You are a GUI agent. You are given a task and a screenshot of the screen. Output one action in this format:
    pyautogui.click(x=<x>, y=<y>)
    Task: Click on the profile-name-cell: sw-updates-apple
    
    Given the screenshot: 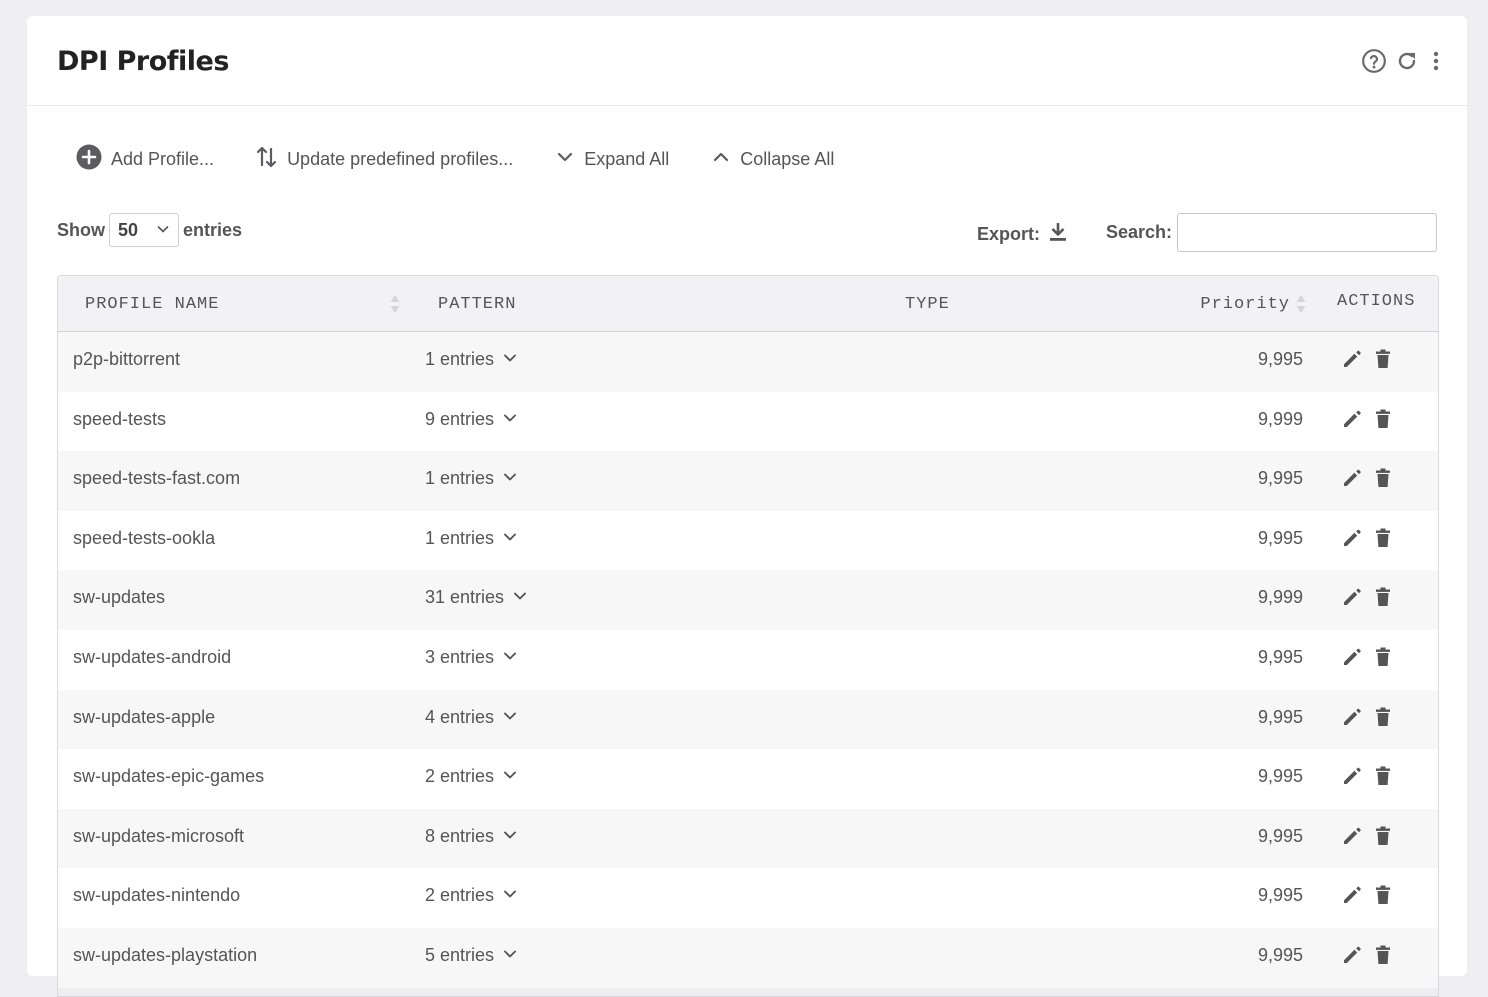 What is the action you would take?
    pyautogui.click(x=144, y=716)
    